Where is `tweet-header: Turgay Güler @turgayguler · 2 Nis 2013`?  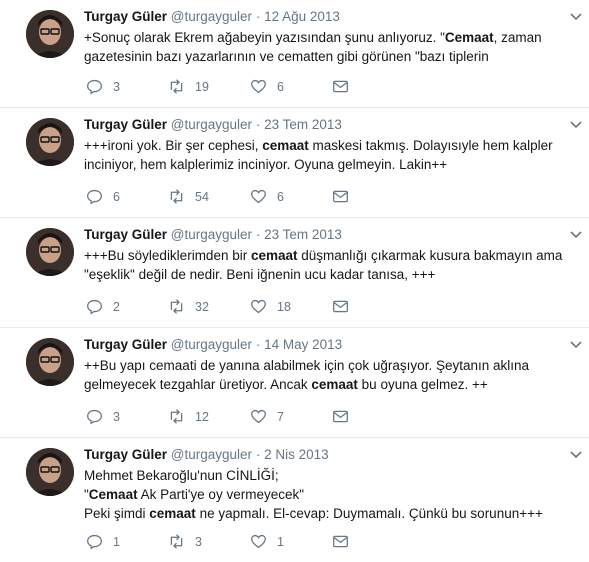
tweet-header: Turgay Güler @turgayguler · 2 Nis 2013 is located at coordinates (321, 455).